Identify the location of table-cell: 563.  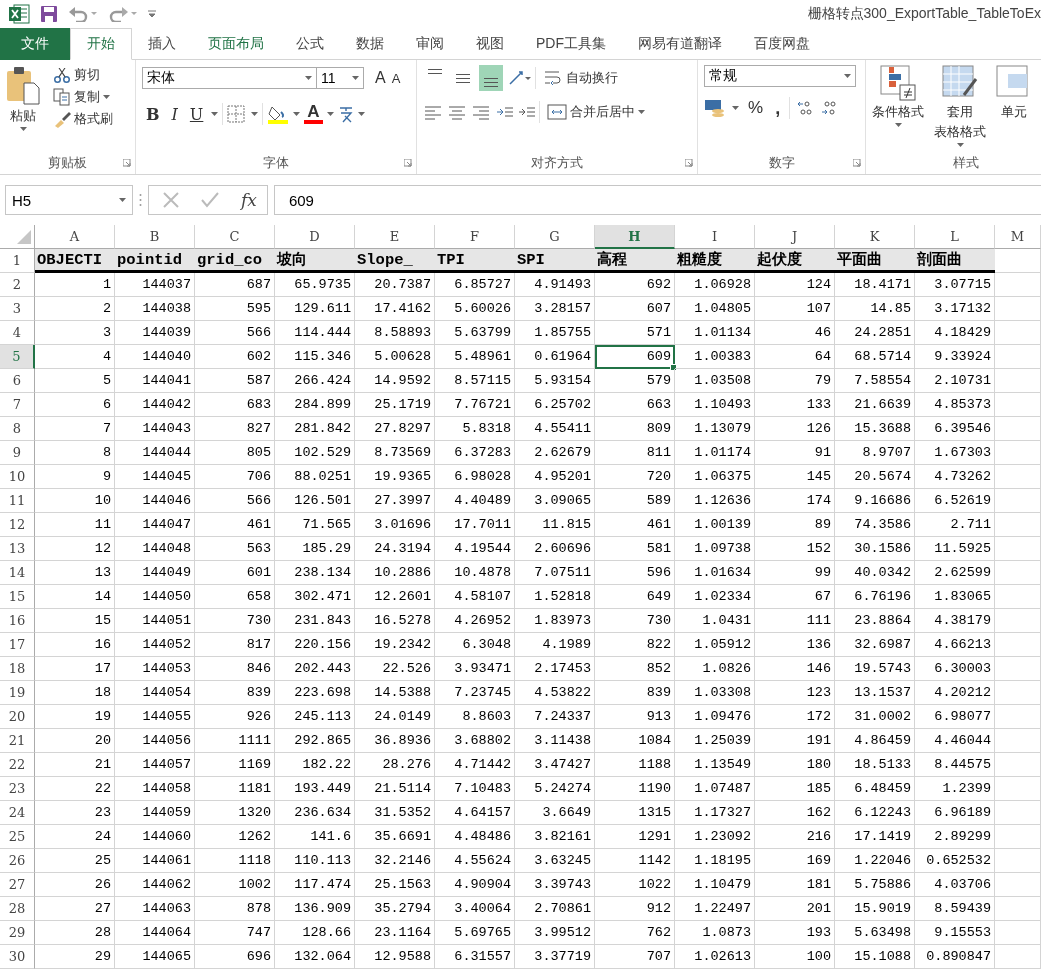
(235, 549).